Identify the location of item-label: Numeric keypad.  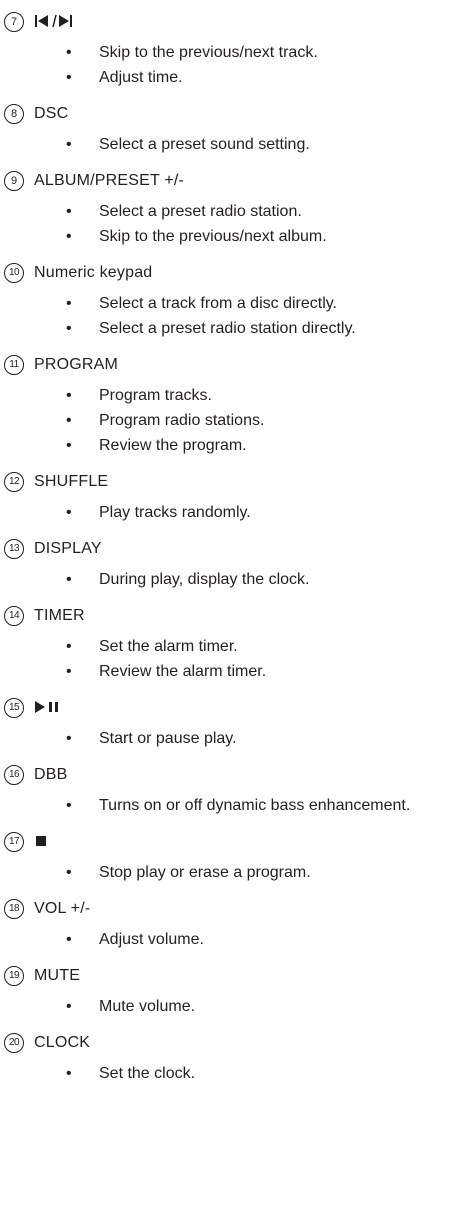
(93, 273).